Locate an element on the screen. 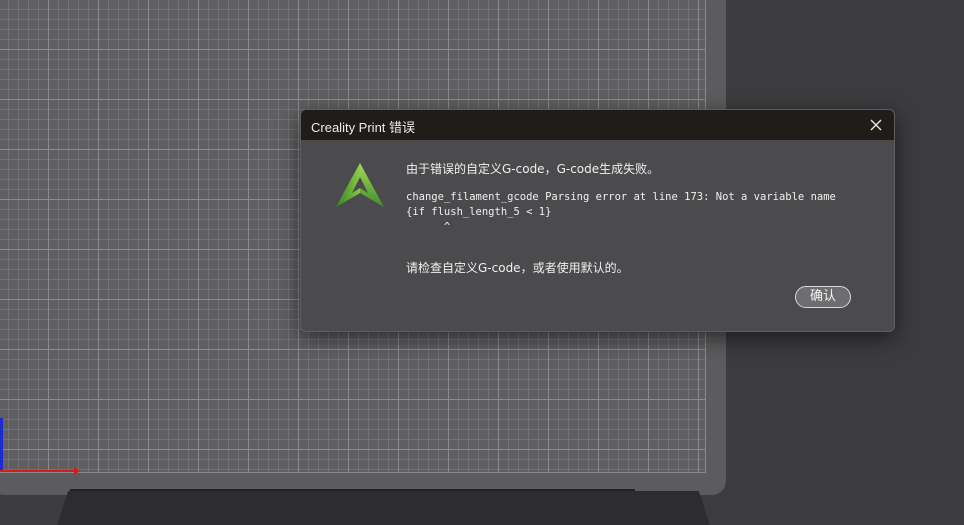  close-button is located at coordinates (876, 125).